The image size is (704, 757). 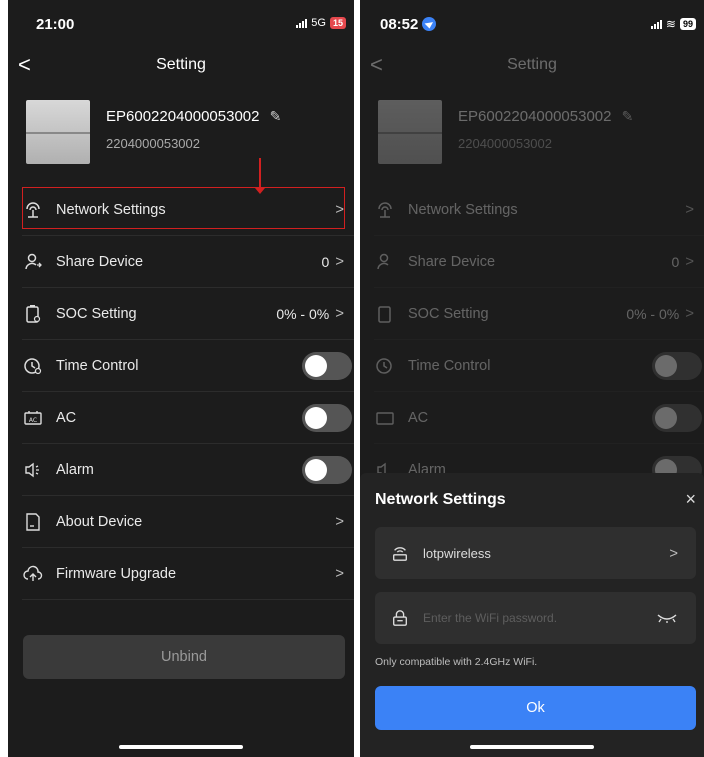 I want to click on network-type: 5G, so click(x=318, y=23).